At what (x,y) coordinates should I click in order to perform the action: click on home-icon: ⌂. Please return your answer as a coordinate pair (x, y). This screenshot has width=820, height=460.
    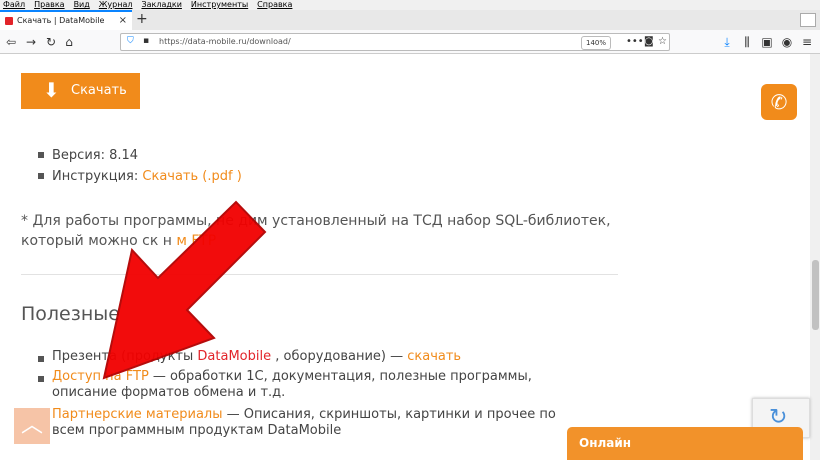
    Looking at the image, I should click on (69, 42).